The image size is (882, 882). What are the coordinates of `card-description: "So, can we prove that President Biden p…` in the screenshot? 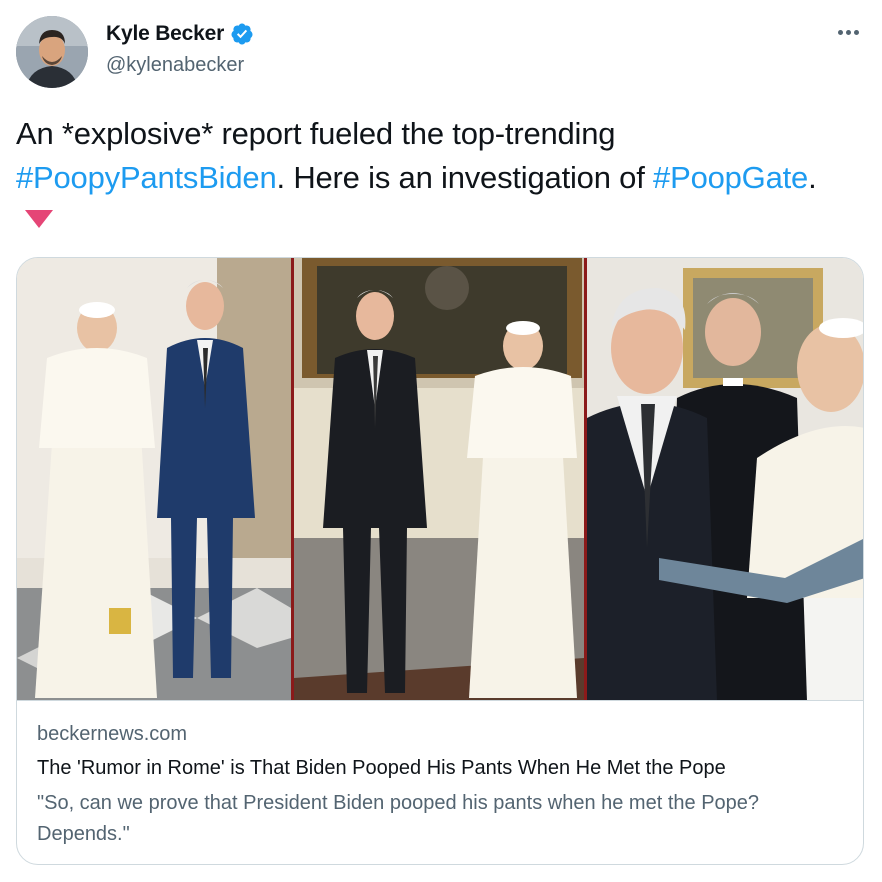 It's located at (398, 818).